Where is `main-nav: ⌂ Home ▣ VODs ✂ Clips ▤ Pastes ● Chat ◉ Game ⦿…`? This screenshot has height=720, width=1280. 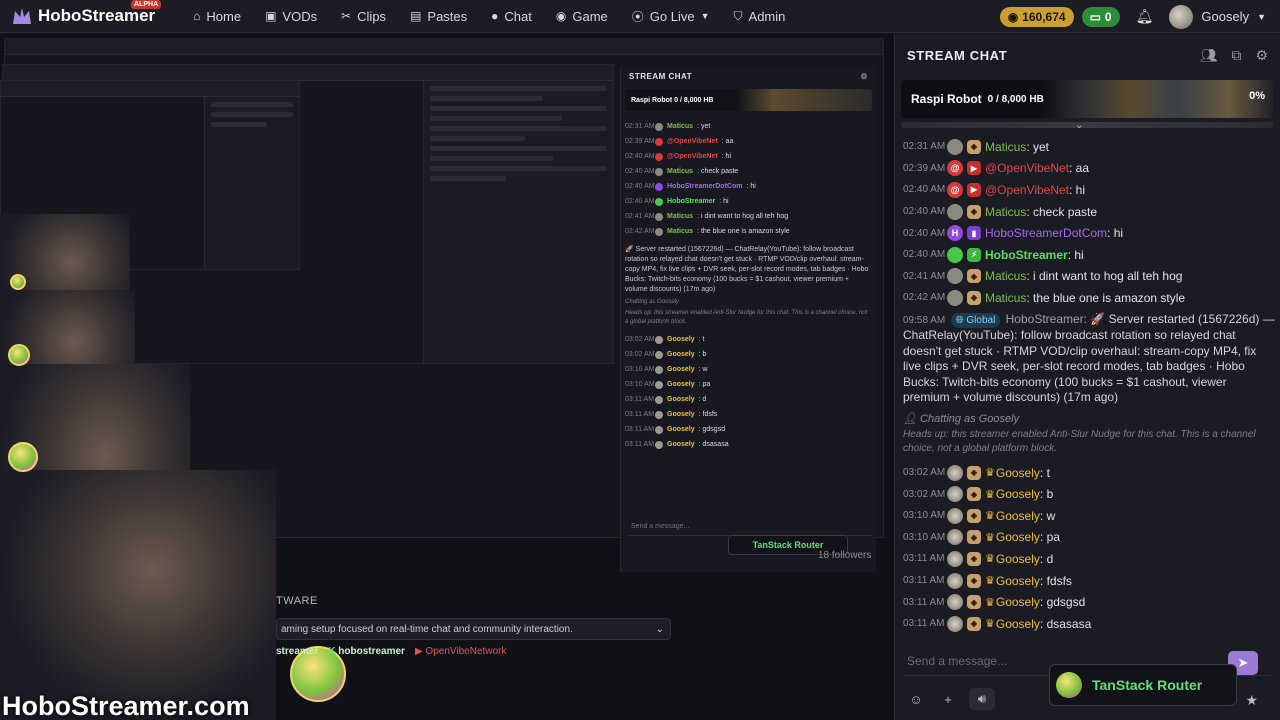
main-nav: ⌂ Home ▣ VODs ✂ Clips ▤ Pastes ● Chat ◉ Game ⦿… is located at coordinates (489, 16).